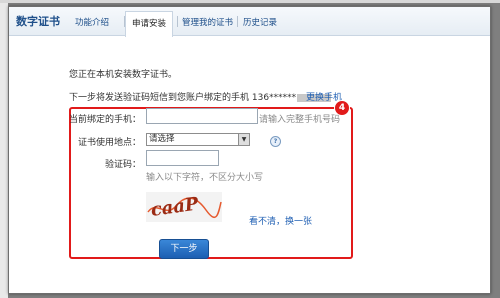  I want to click on intro-text: 您正在本机安装数字证书。, so click(123, 75).